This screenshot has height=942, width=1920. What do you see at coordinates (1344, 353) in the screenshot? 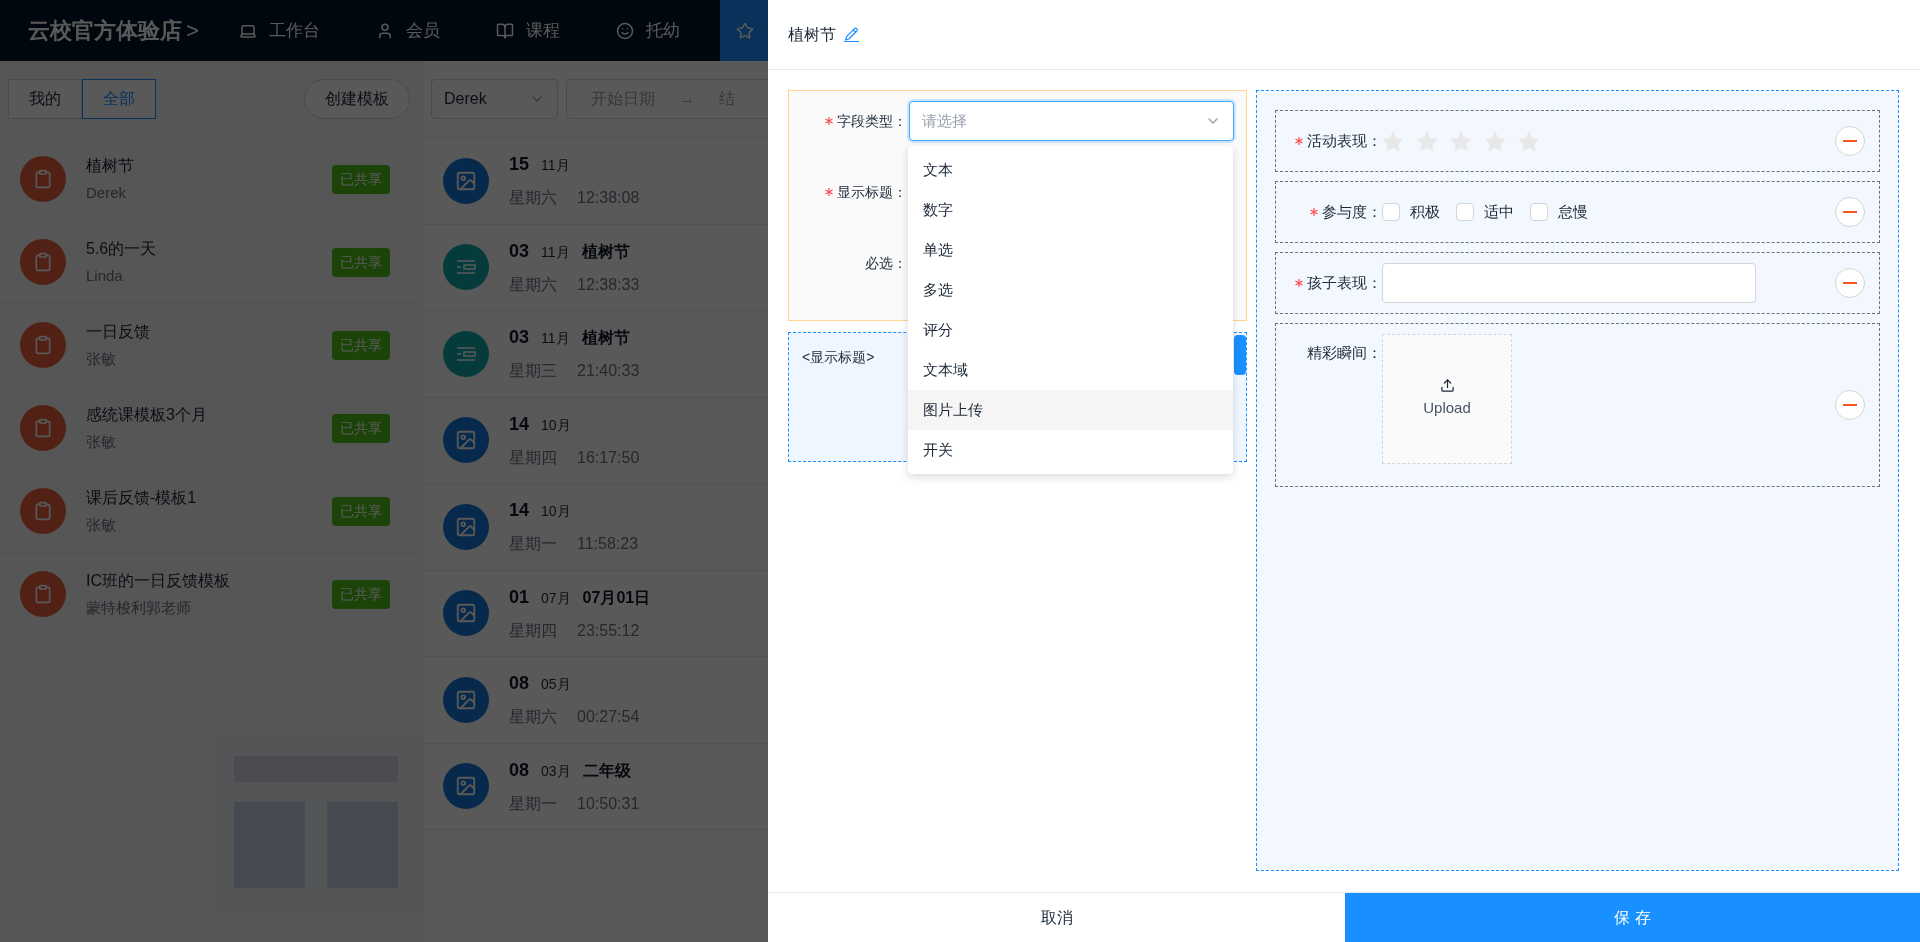
I see `preview-field-label: 精彩瞬间：` at bounding box center [1344, 353].